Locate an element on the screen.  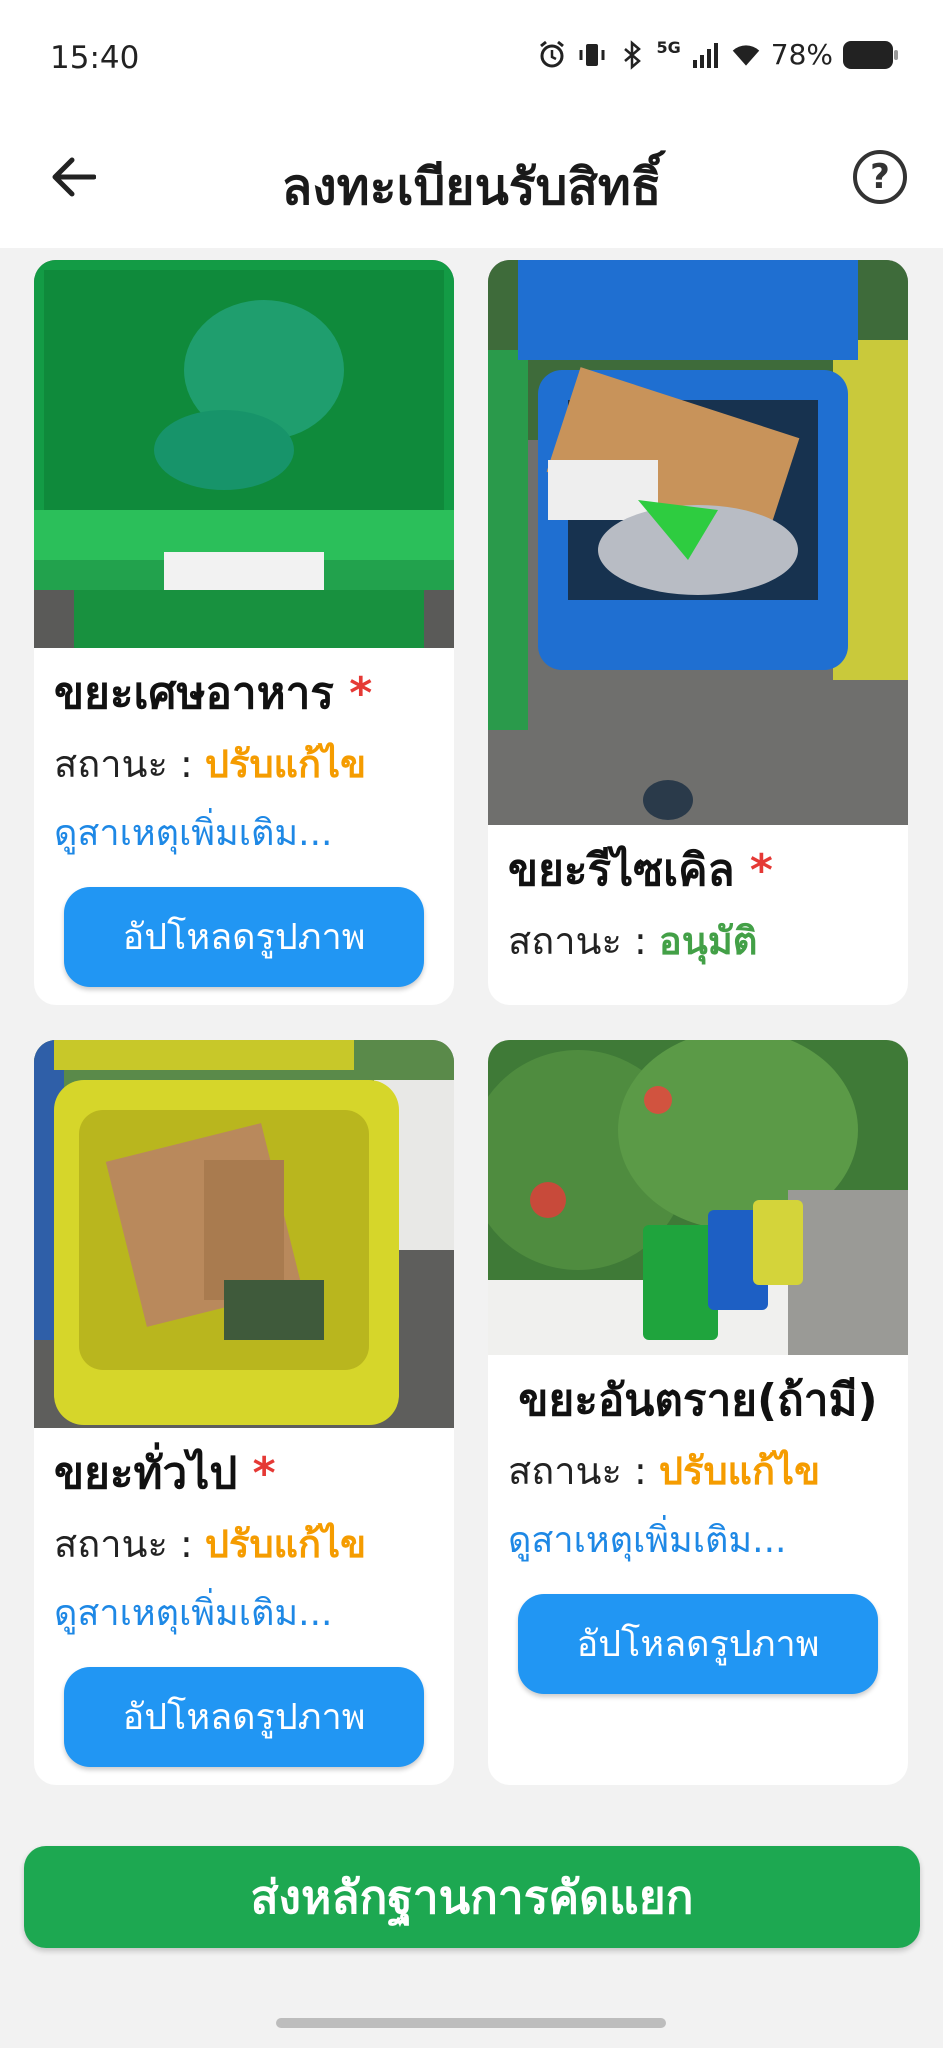
bluetooth-icon is located at coordinates (632, 54).